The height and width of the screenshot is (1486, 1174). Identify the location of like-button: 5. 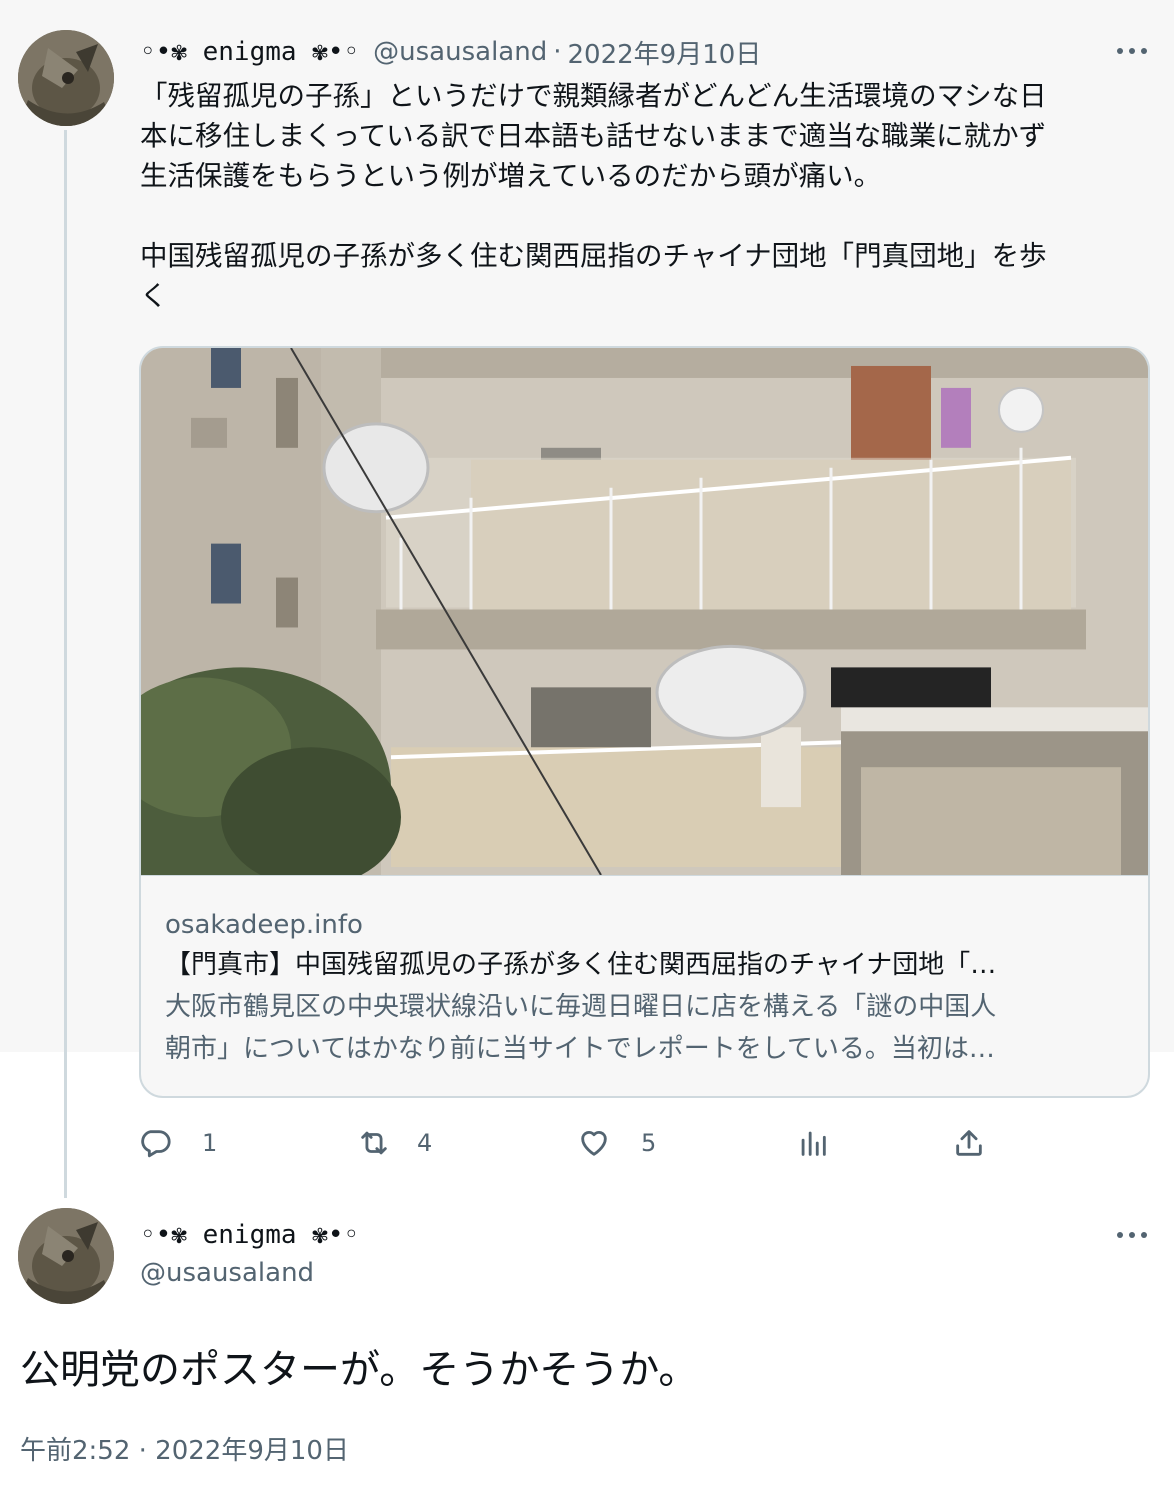
(616, 1143).